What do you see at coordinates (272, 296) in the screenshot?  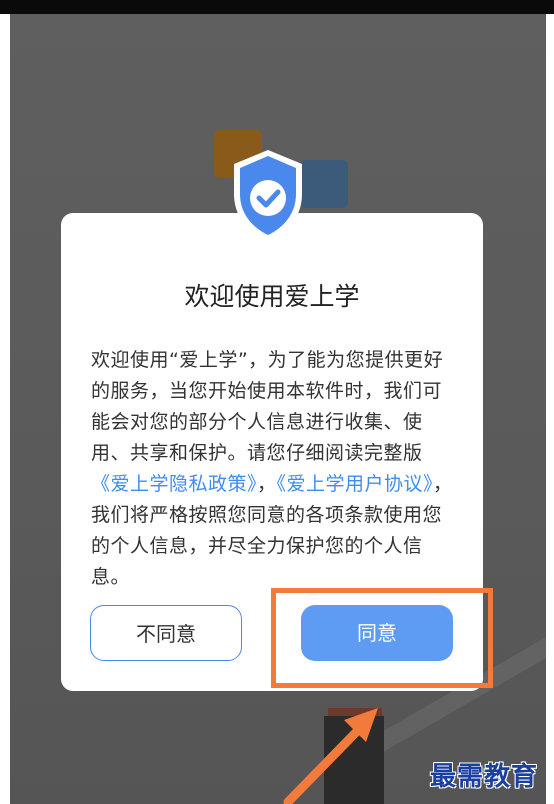 I see `dialog-title: 欢迎使用爱上学` at bounding box center [272, 296].